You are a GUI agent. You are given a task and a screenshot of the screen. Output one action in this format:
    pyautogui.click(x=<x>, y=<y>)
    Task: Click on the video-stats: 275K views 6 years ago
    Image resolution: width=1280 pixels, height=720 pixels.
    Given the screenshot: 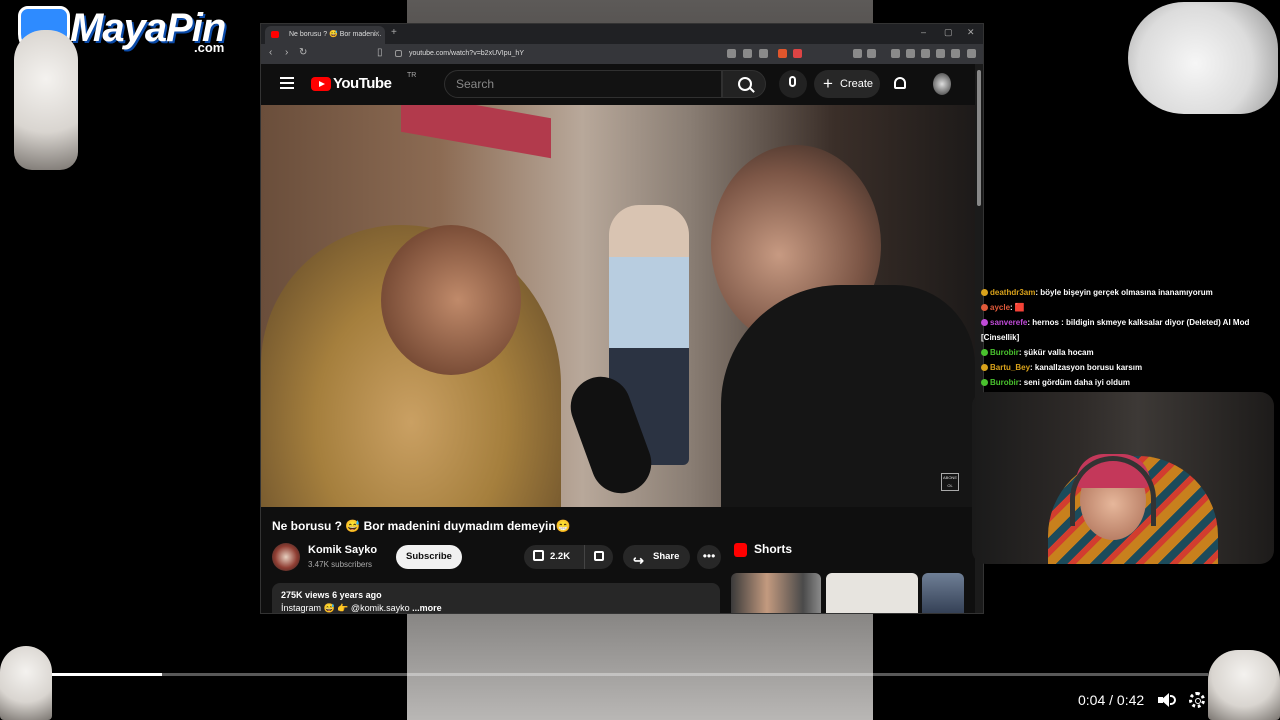 What is the action you would take?
    pyautogui.click(x=331, y=595)
    